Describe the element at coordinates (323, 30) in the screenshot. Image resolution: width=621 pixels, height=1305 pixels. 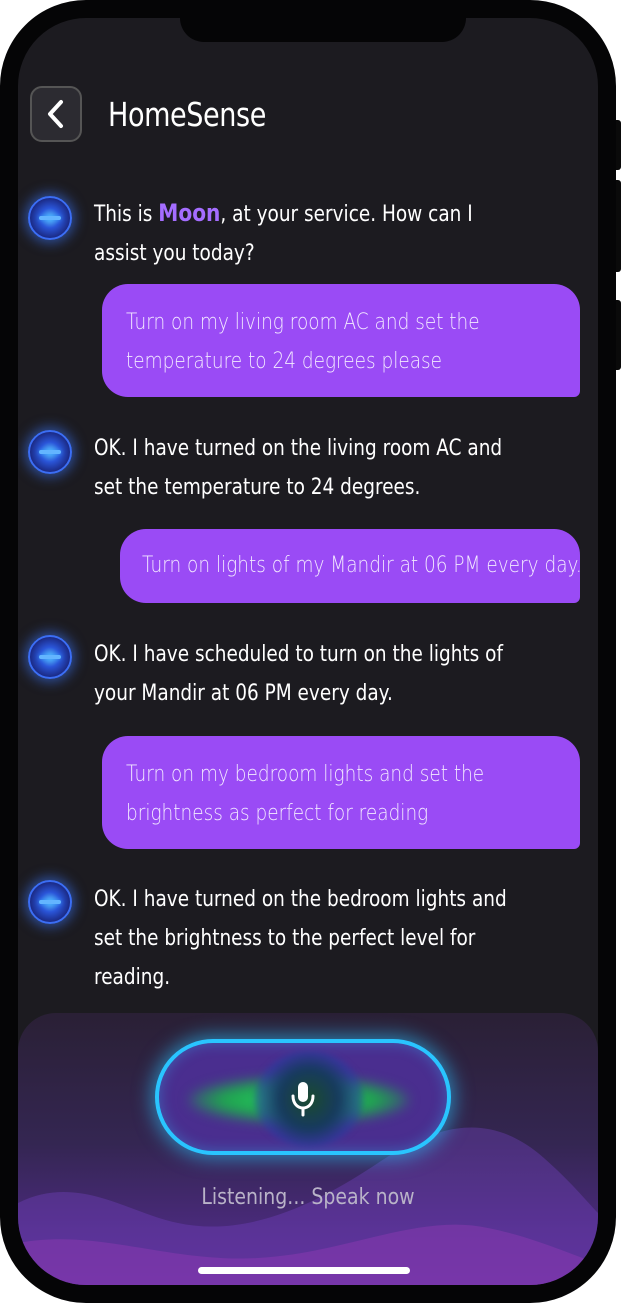
I see `notch` at that location.